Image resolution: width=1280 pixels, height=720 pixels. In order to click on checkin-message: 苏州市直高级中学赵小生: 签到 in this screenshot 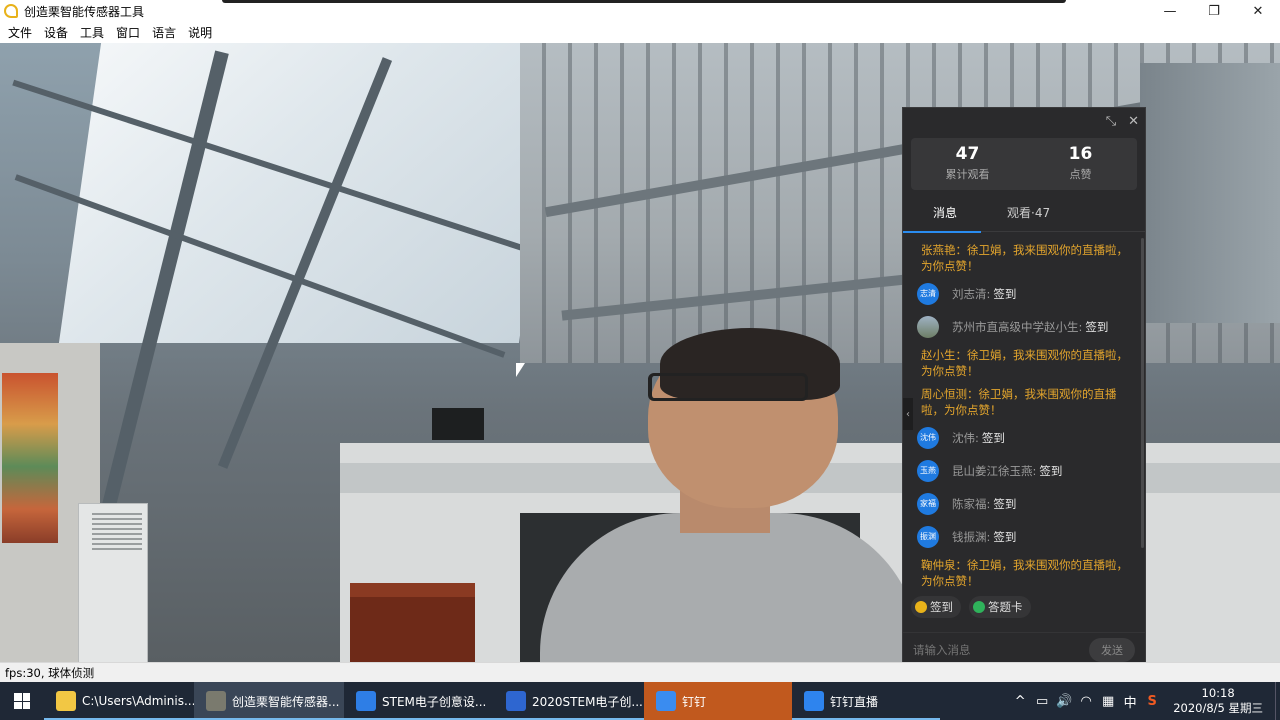, I will do `click(1021, 326)`.